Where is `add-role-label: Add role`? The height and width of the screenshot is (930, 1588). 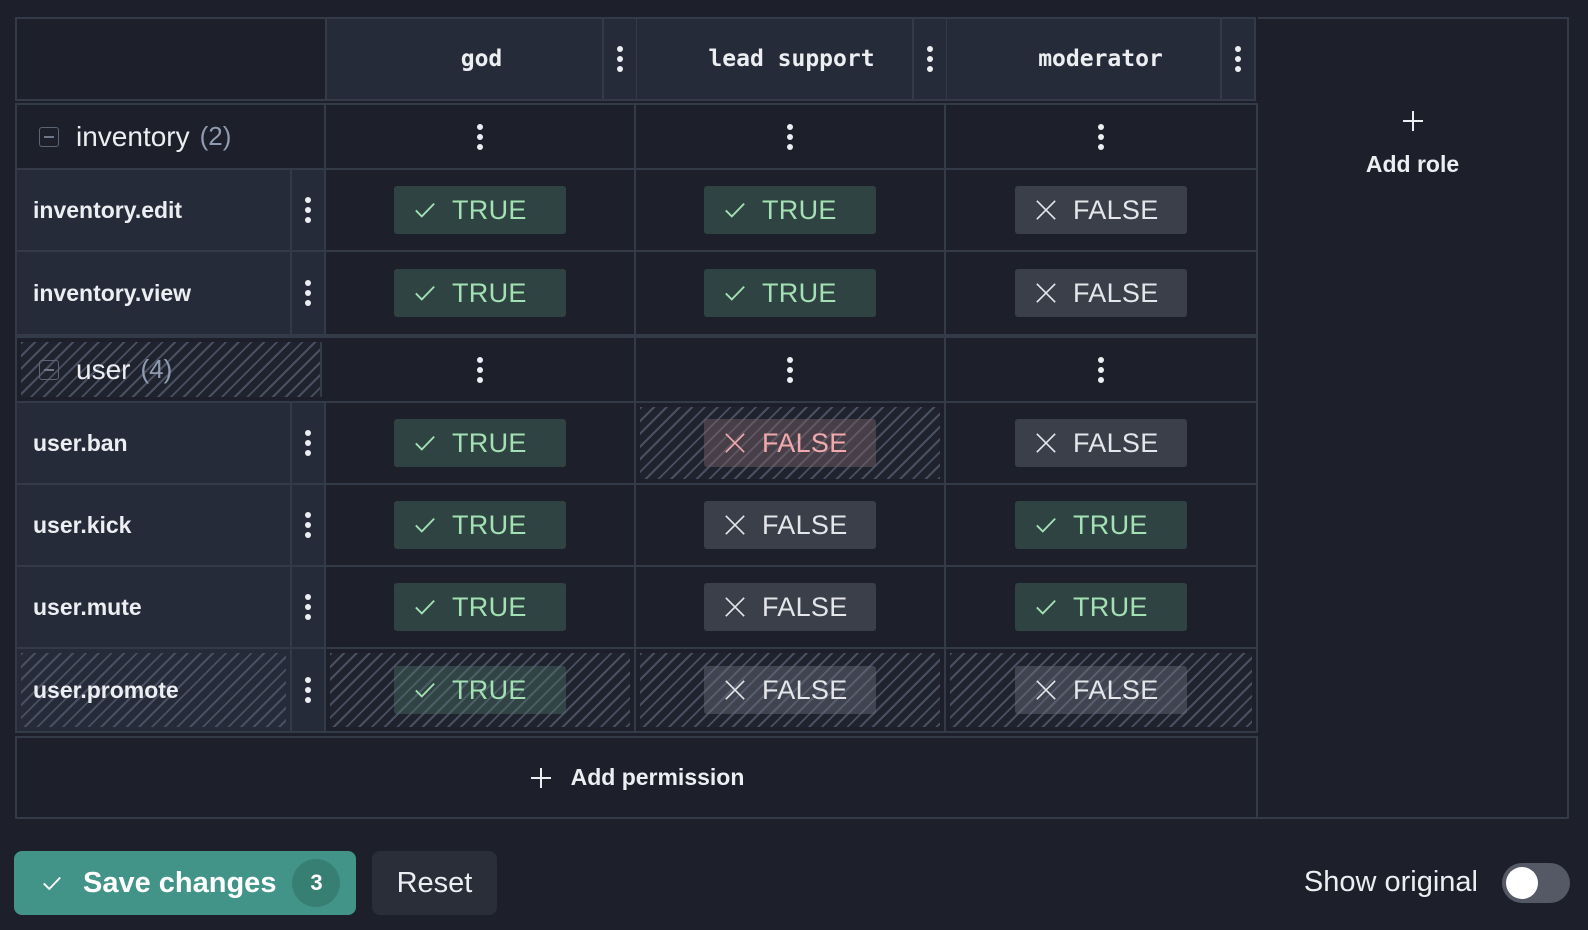 add-role-label: Add role is located at coordinates (1412, 164).